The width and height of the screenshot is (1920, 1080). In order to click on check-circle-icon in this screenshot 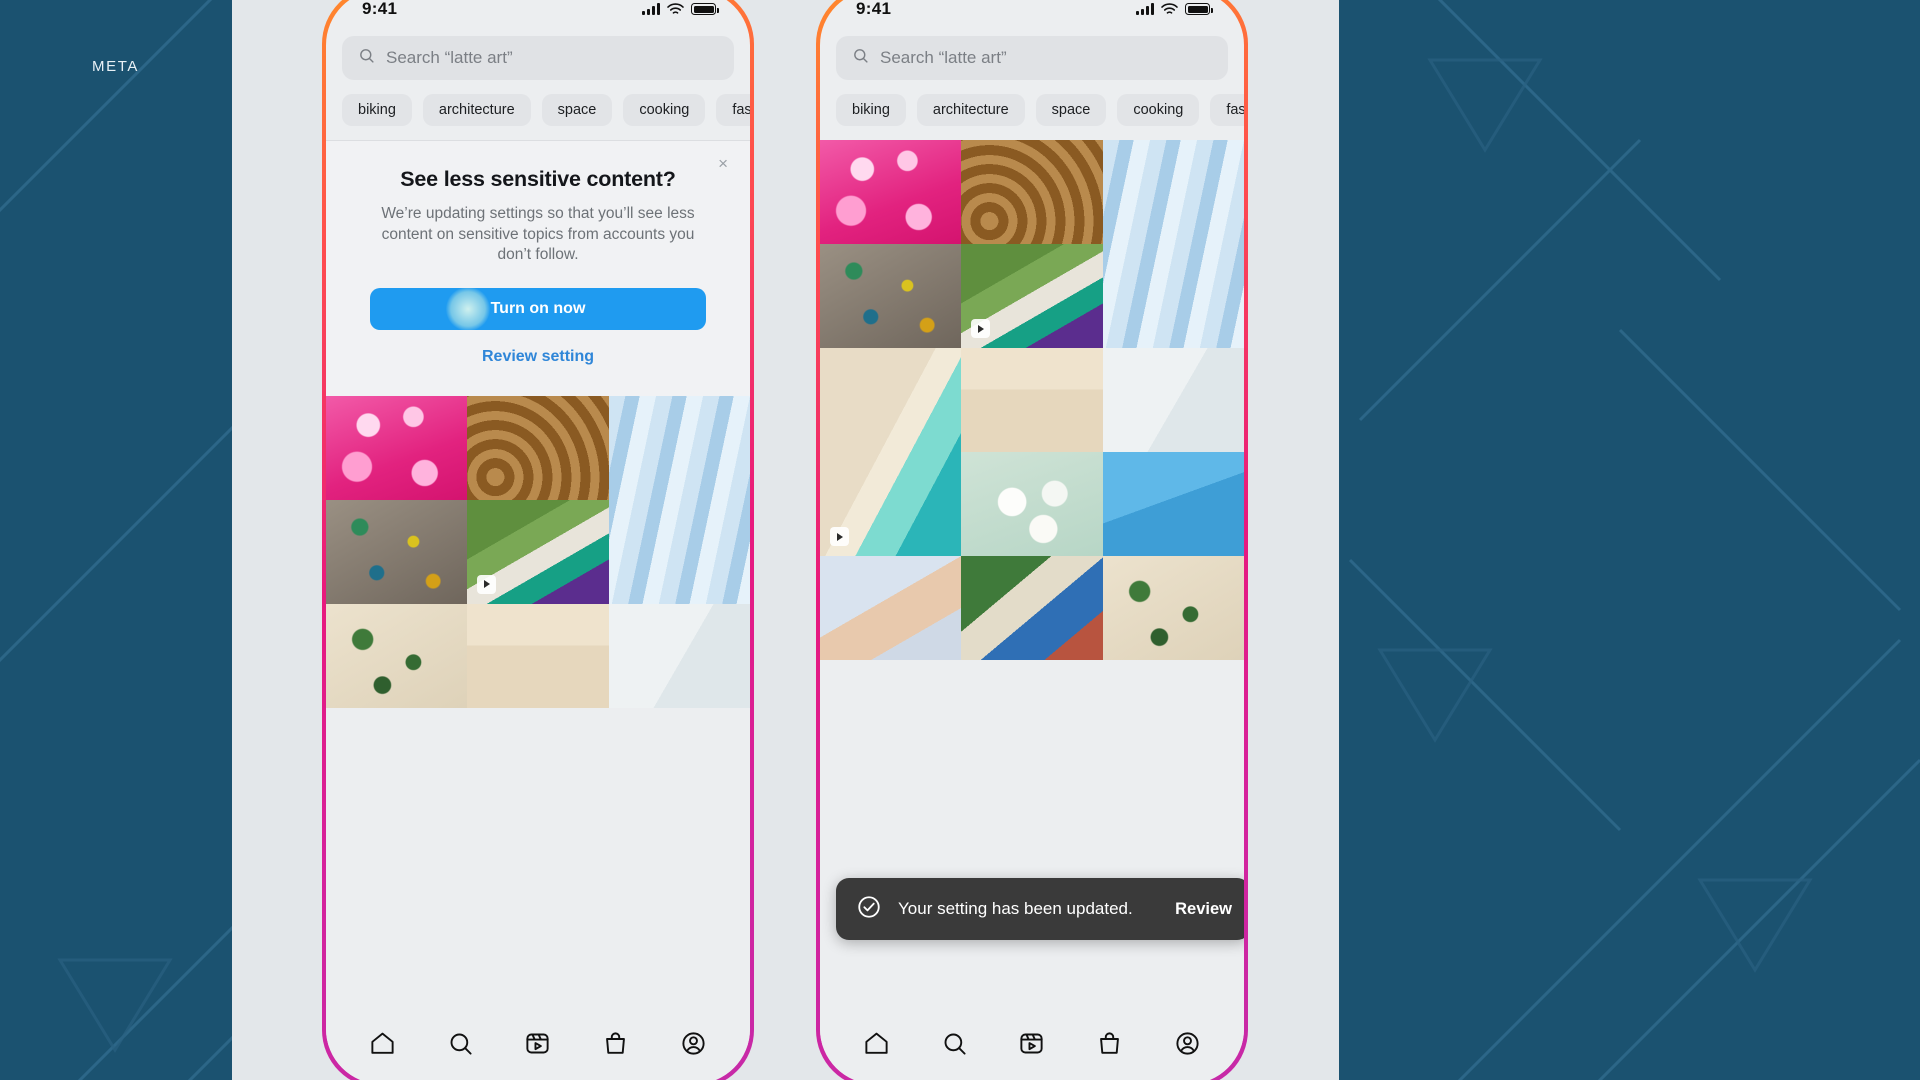, I will do `click(869, 909)`.